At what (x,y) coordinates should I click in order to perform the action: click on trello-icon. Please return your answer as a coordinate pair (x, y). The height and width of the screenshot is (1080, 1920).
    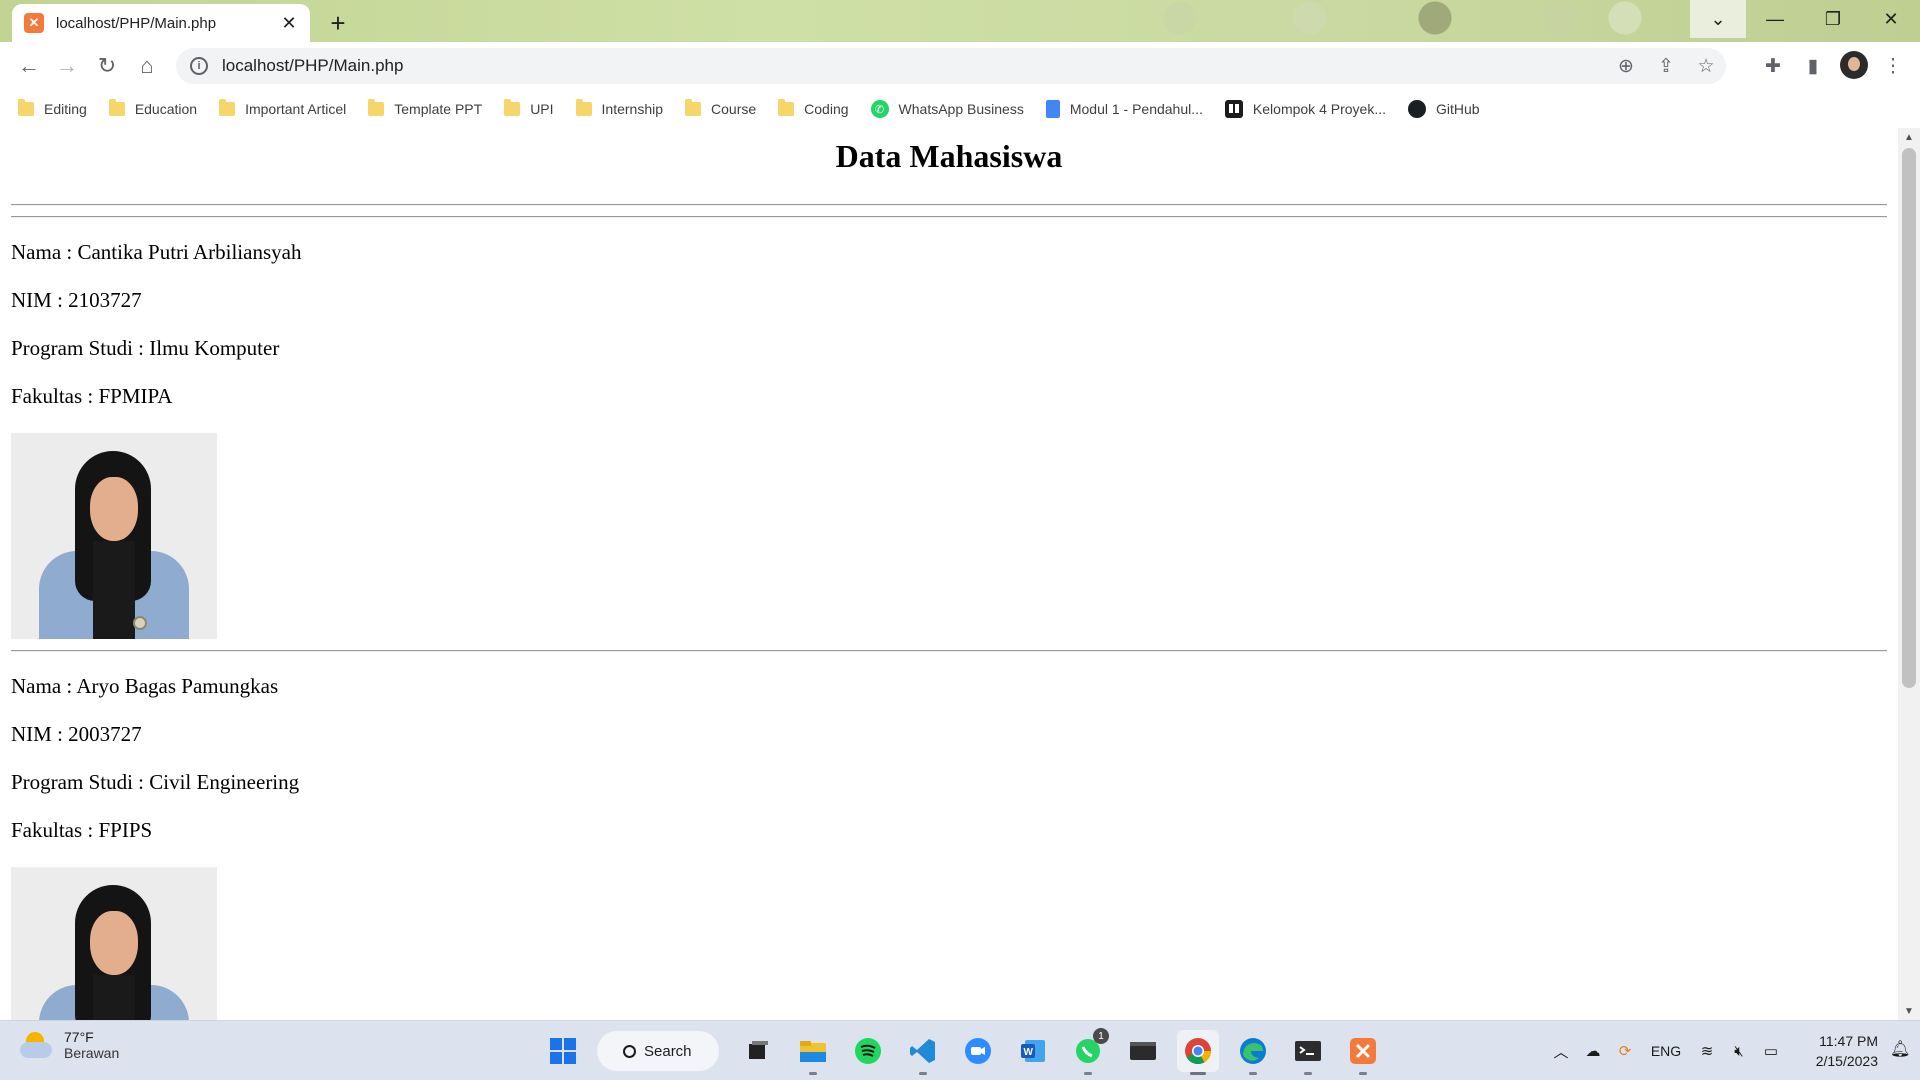
    Looking at the image, I should click on (1233, 109).